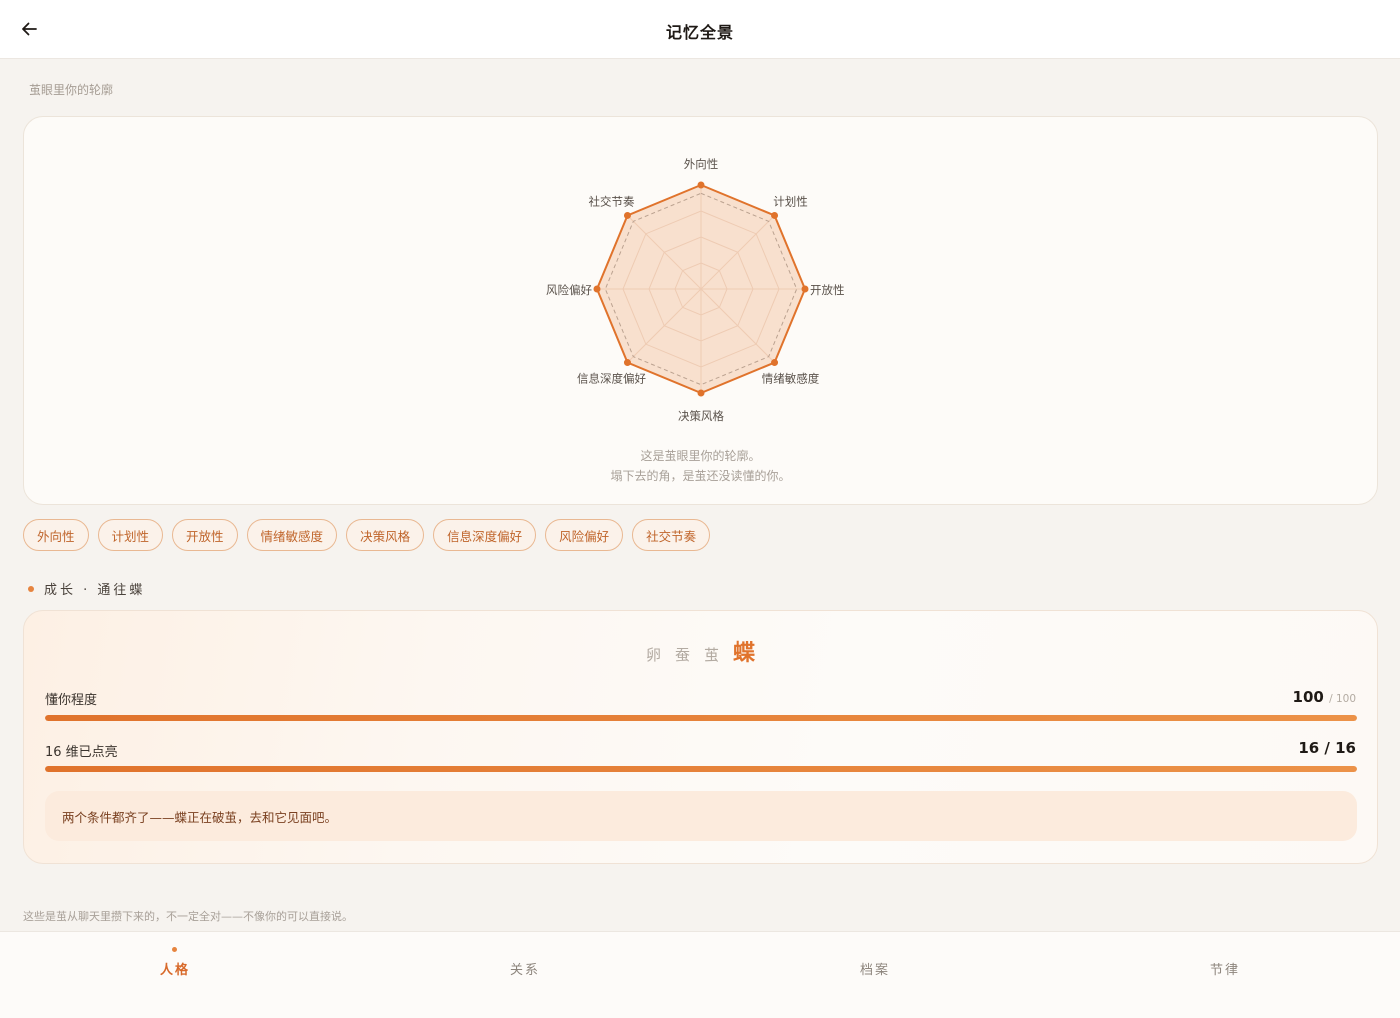 The height and width of the screenshot is (1018, 1400). I want to click on top-bar: 记忆全景, so click(700, 29).